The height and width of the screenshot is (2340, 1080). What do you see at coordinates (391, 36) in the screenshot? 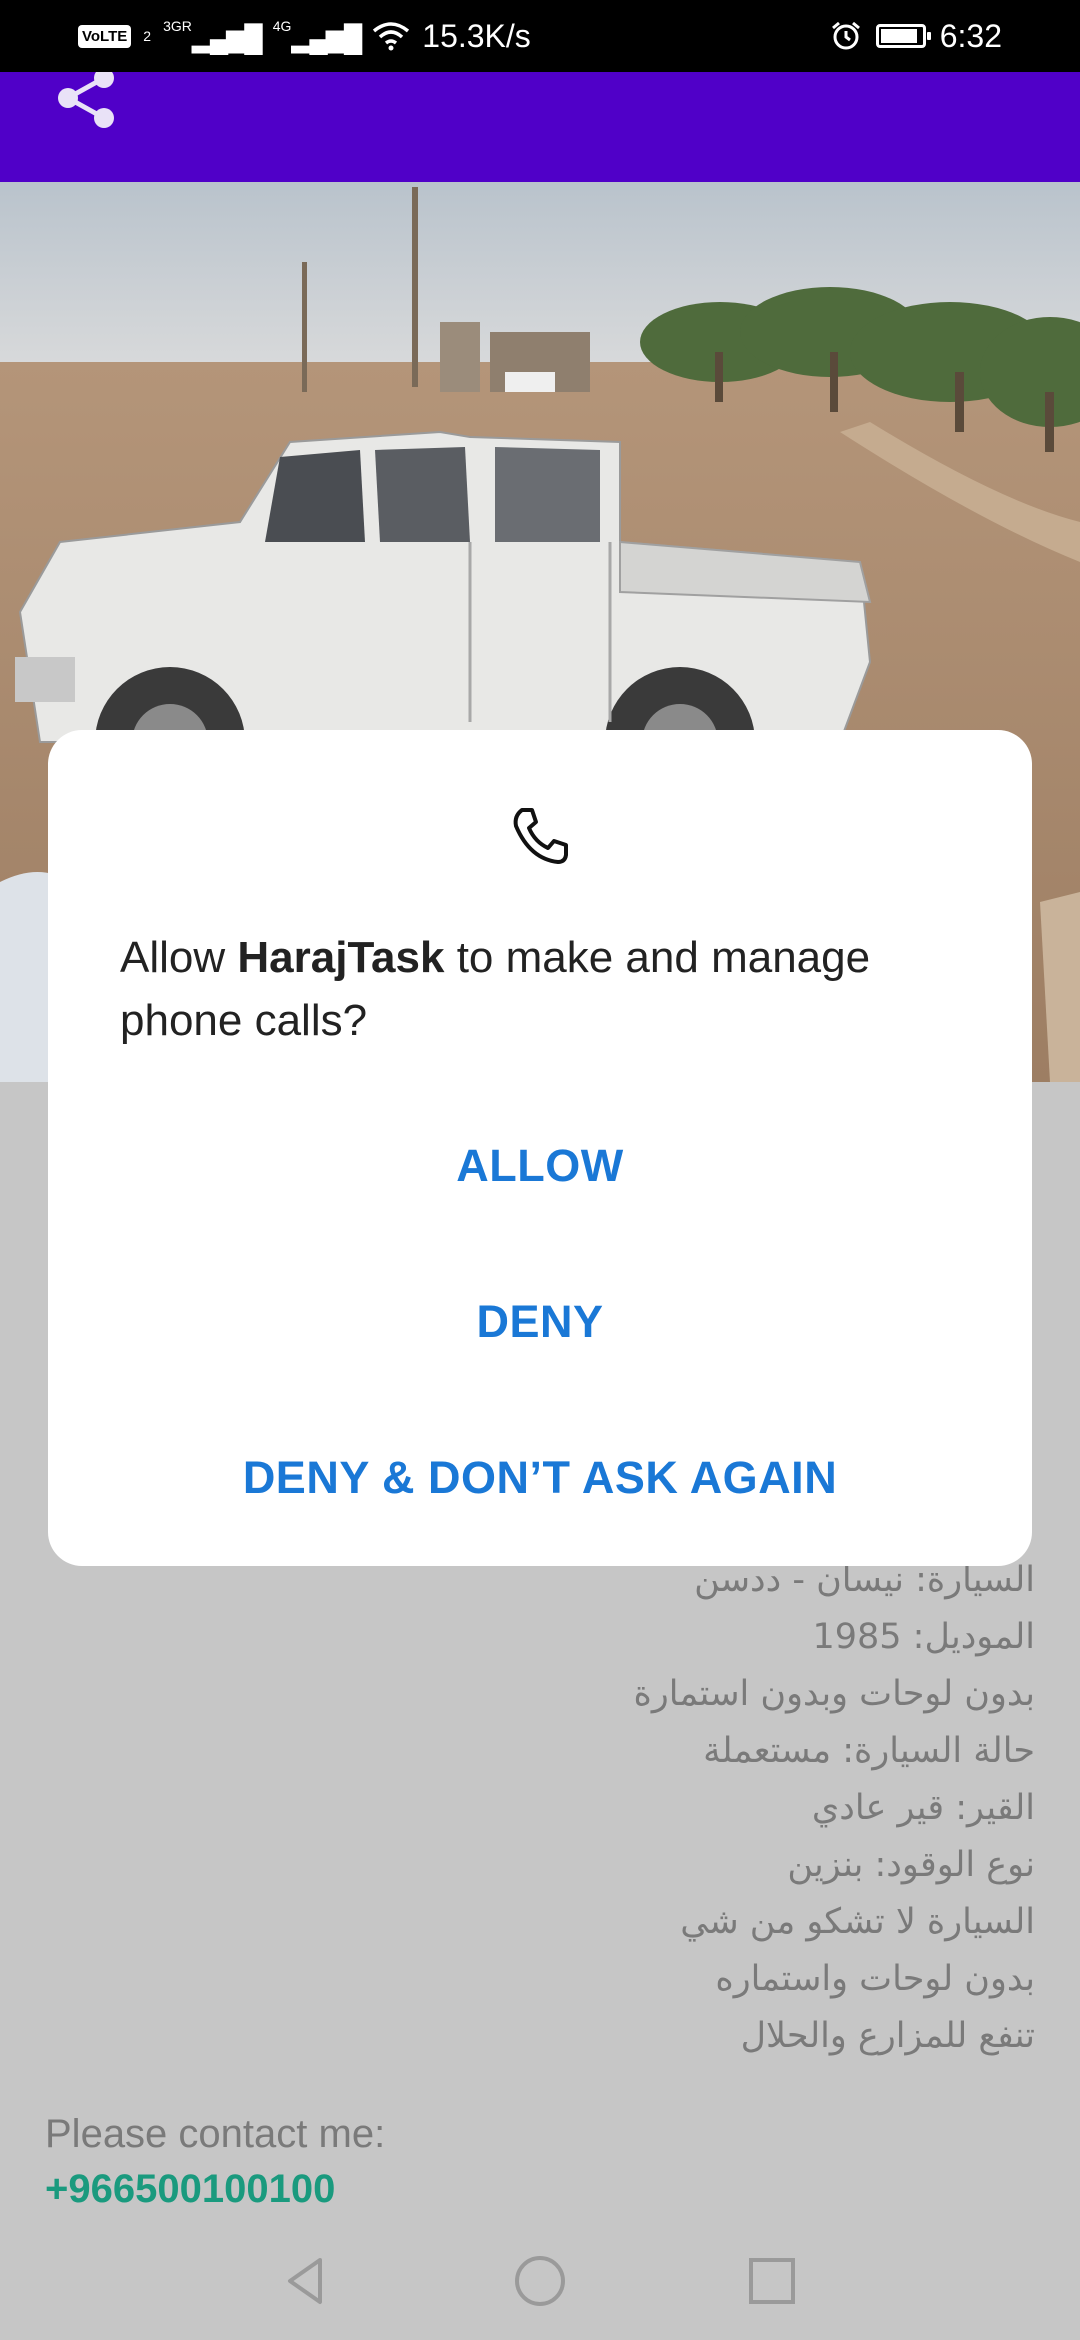
I see `wifi-icon` at bounding box center [391, 36].